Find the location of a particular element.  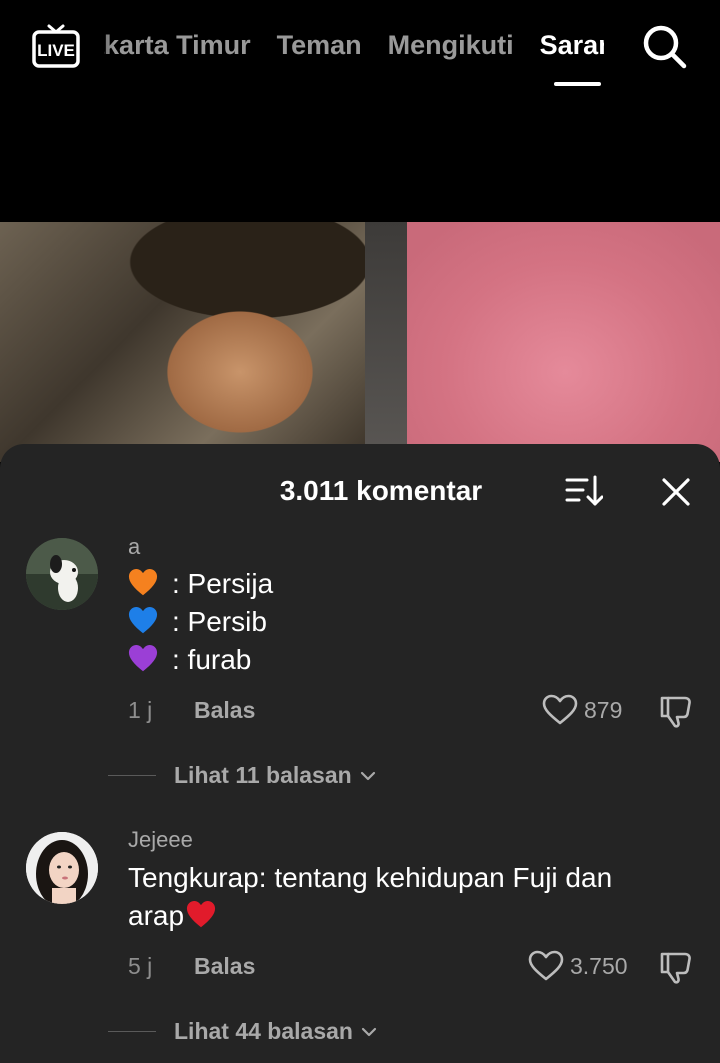

like-button: 3.750 is located at coordinates (578, 966).